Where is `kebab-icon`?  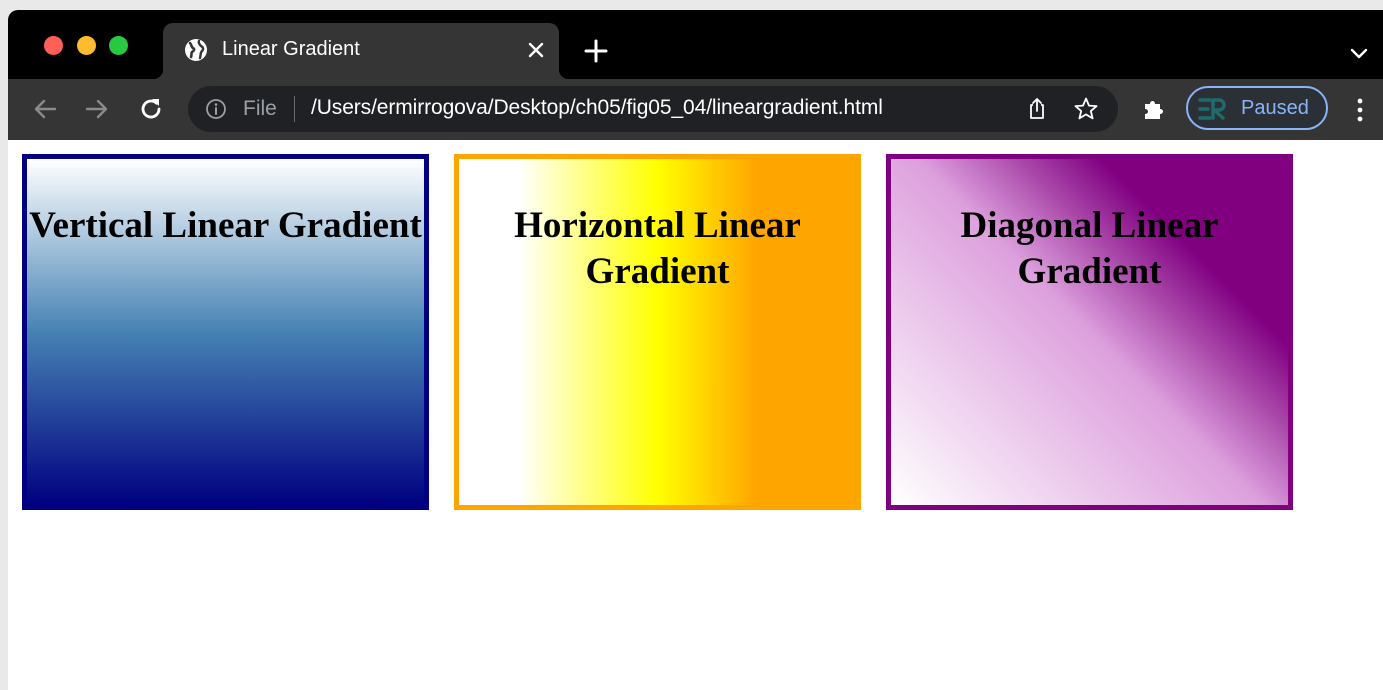
kebab-icon is located at coordinates (1360, 110).